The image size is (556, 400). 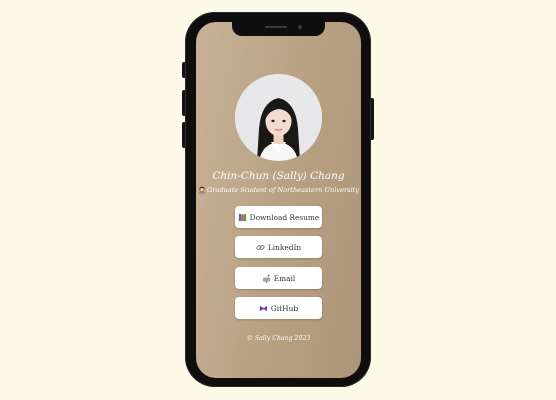 I want to click on books-icon, so click(x=242, y=217).